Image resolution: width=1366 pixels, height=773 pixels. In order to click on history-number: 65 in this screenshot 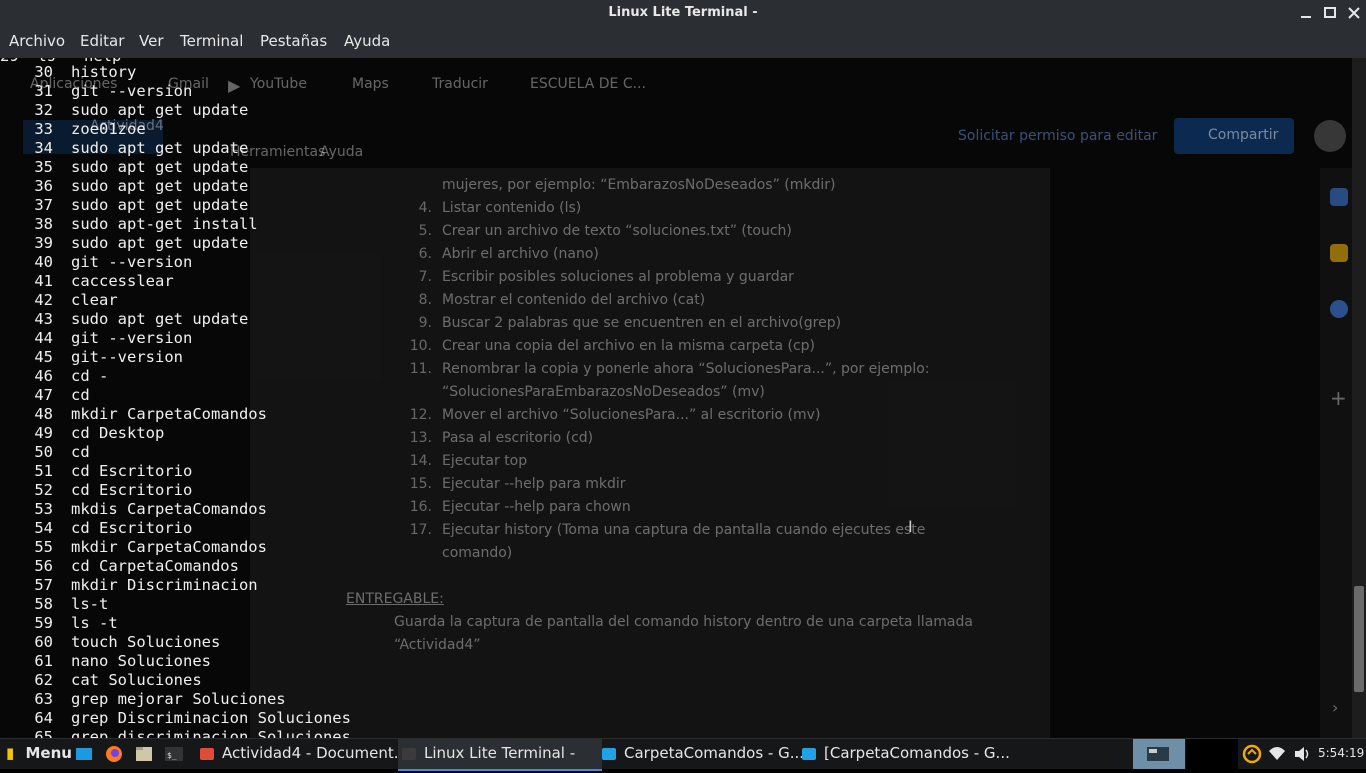, I will do `click(43, 733)`.